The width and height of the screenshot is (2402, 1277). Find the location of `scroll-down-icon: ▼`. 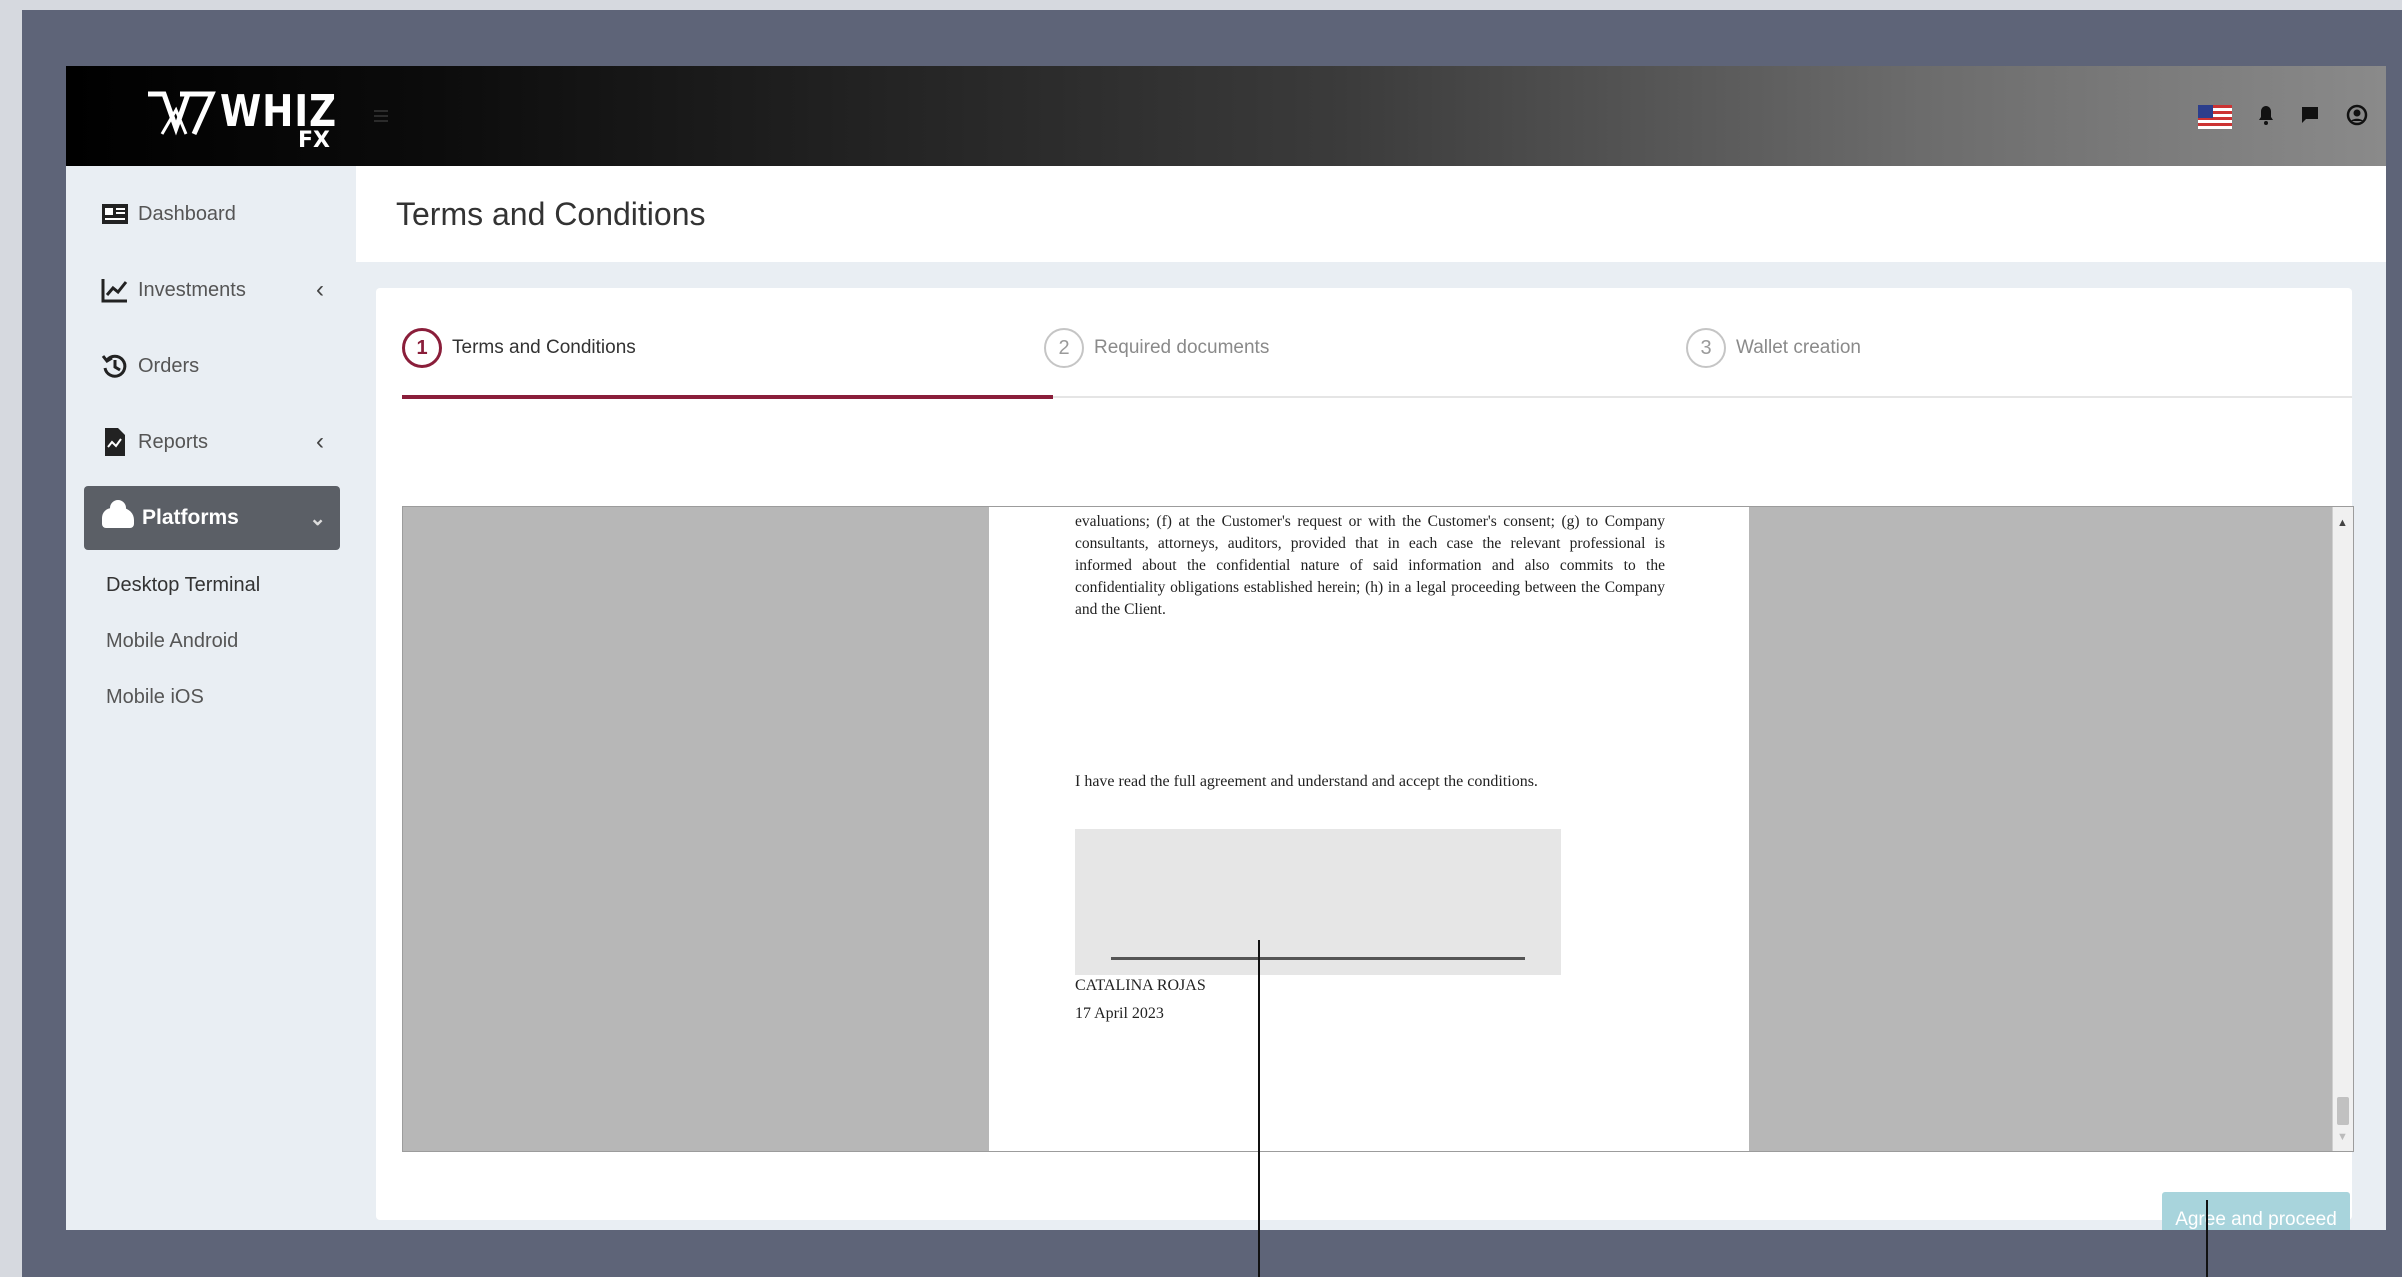

scroll-down-icon: ▼ is located at coordinates (2342, 1137).